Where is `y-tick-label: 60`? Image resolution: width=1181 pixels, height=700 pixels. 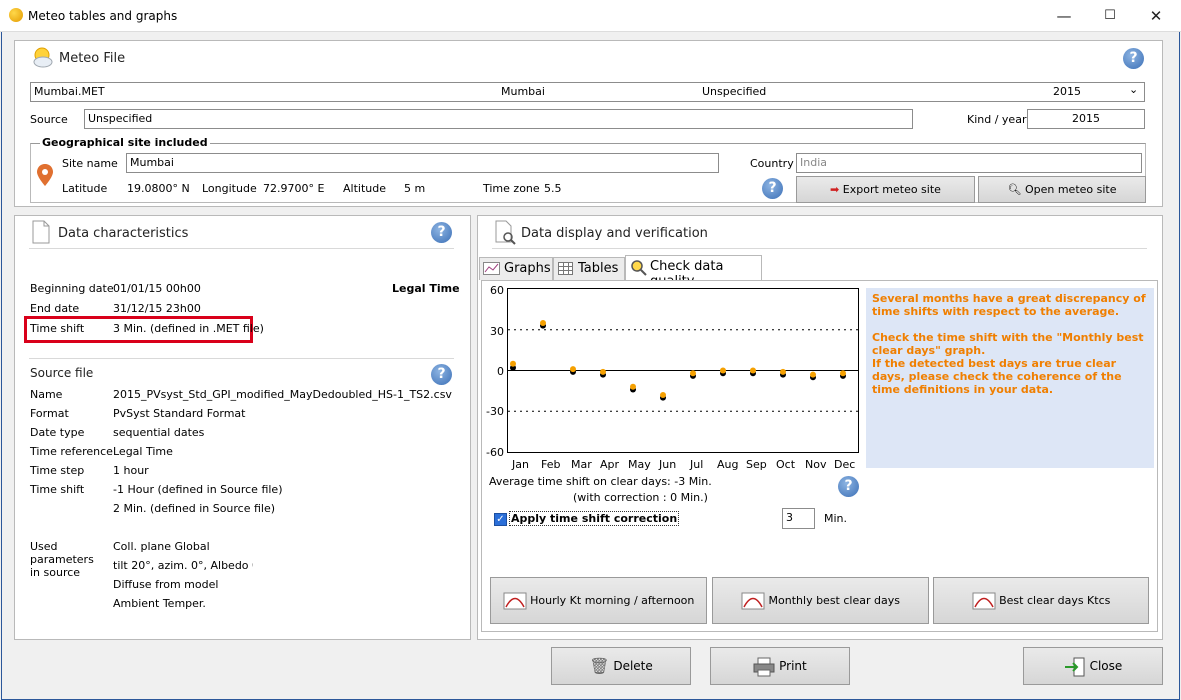 y-tick-label: 60 is located at coordinates (497, 290).